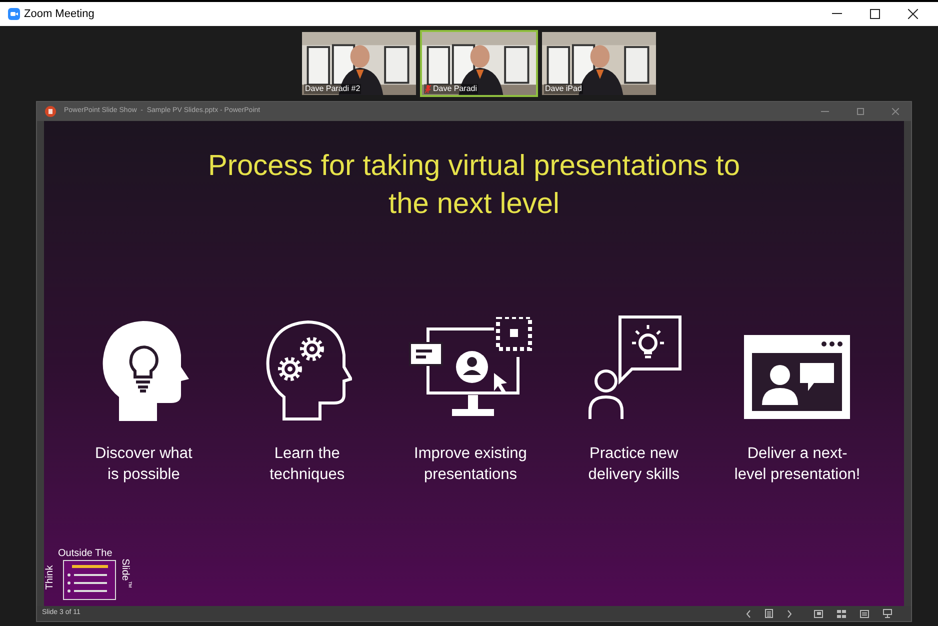  I want to click on step-label: Improve existing presentations, so click(470, 464).